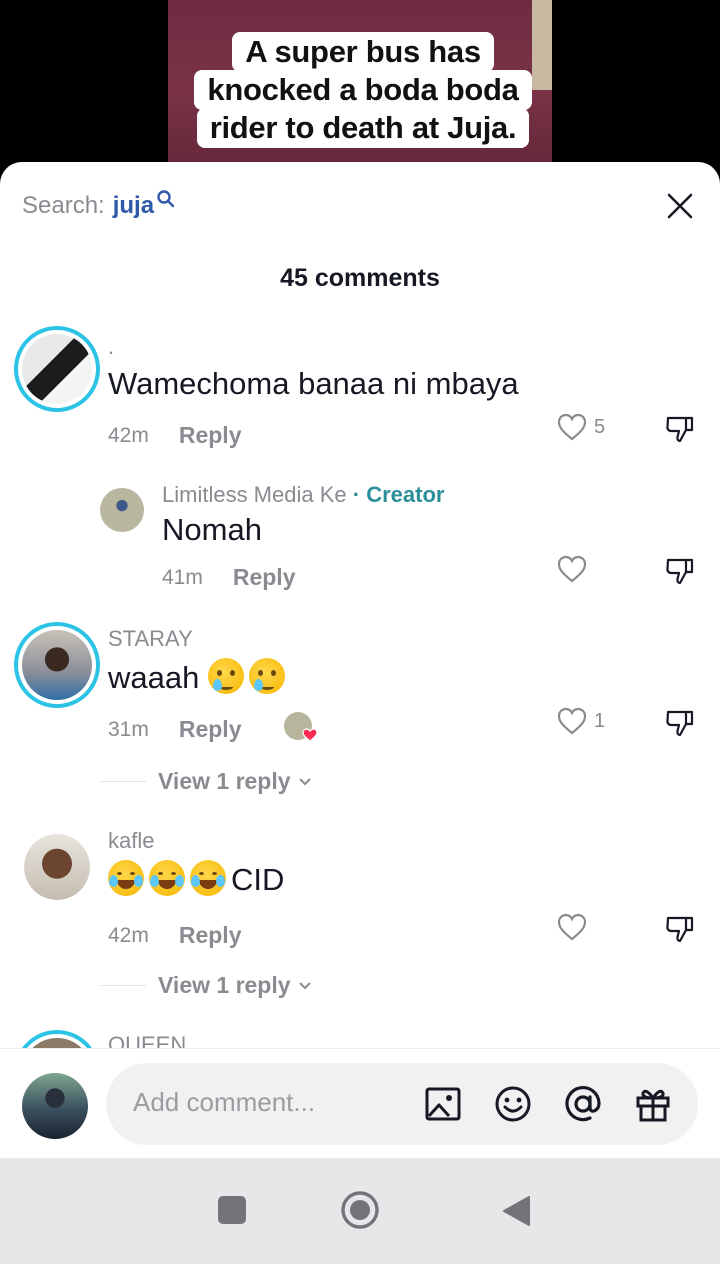 The height and width of the screenshot is (1264, 720). Describe the element at coordinates (600, 720) in the screenshot. I see `like-count: 1` at that location.